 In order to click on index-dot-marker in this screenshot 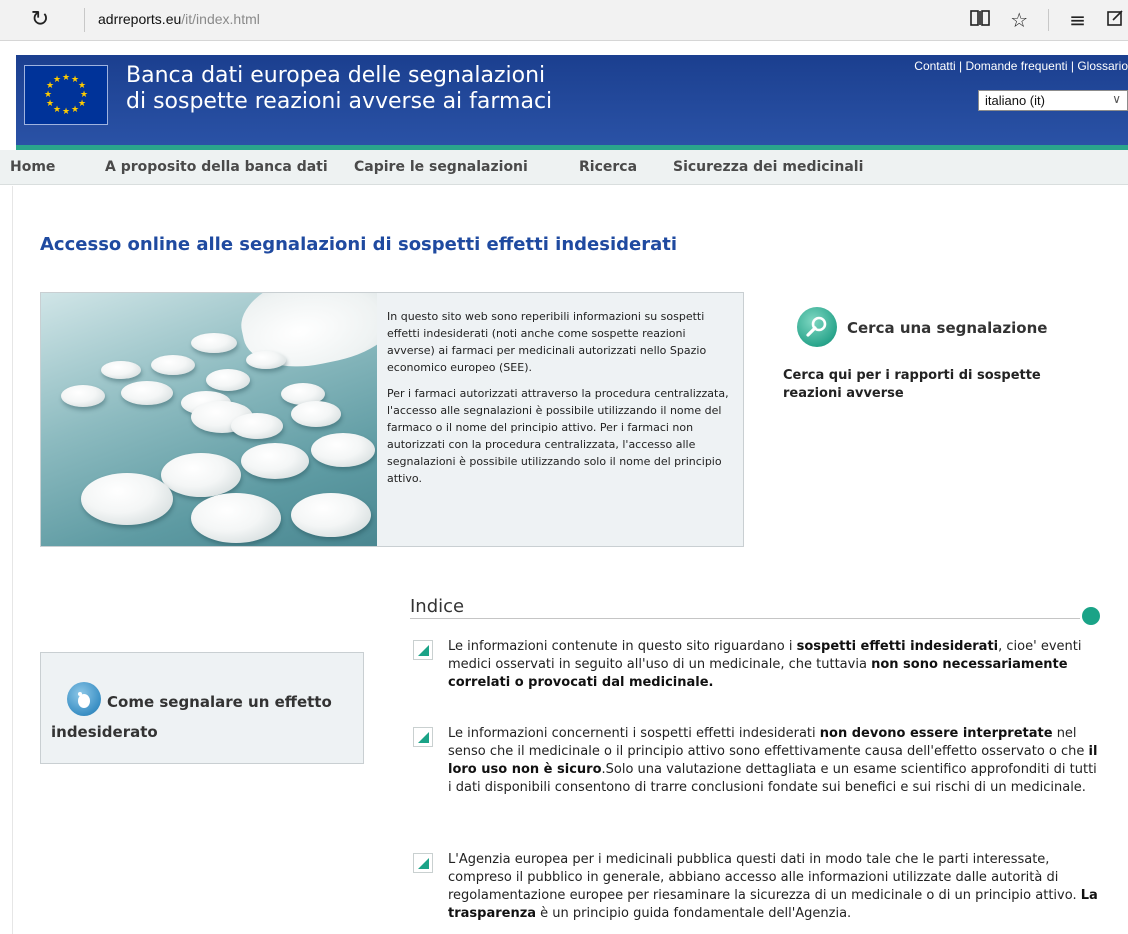, I will do `click(1091, 616)`.